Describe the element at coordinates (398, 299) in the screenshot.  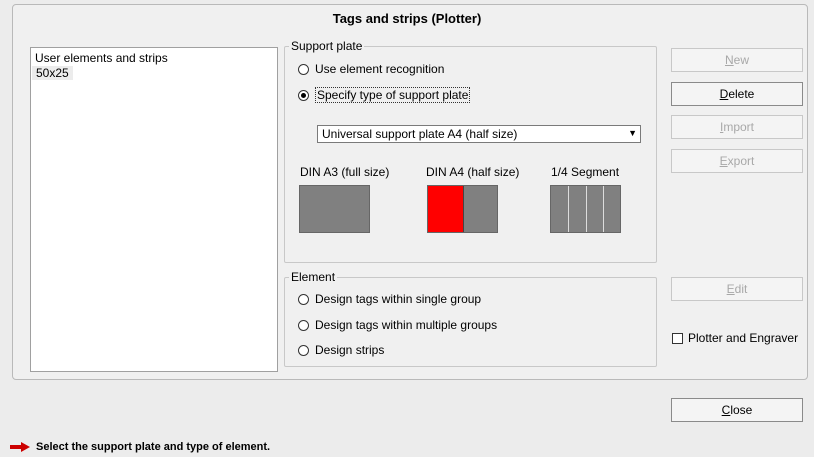
I see `radio-label: Design tags within single group` at that location.